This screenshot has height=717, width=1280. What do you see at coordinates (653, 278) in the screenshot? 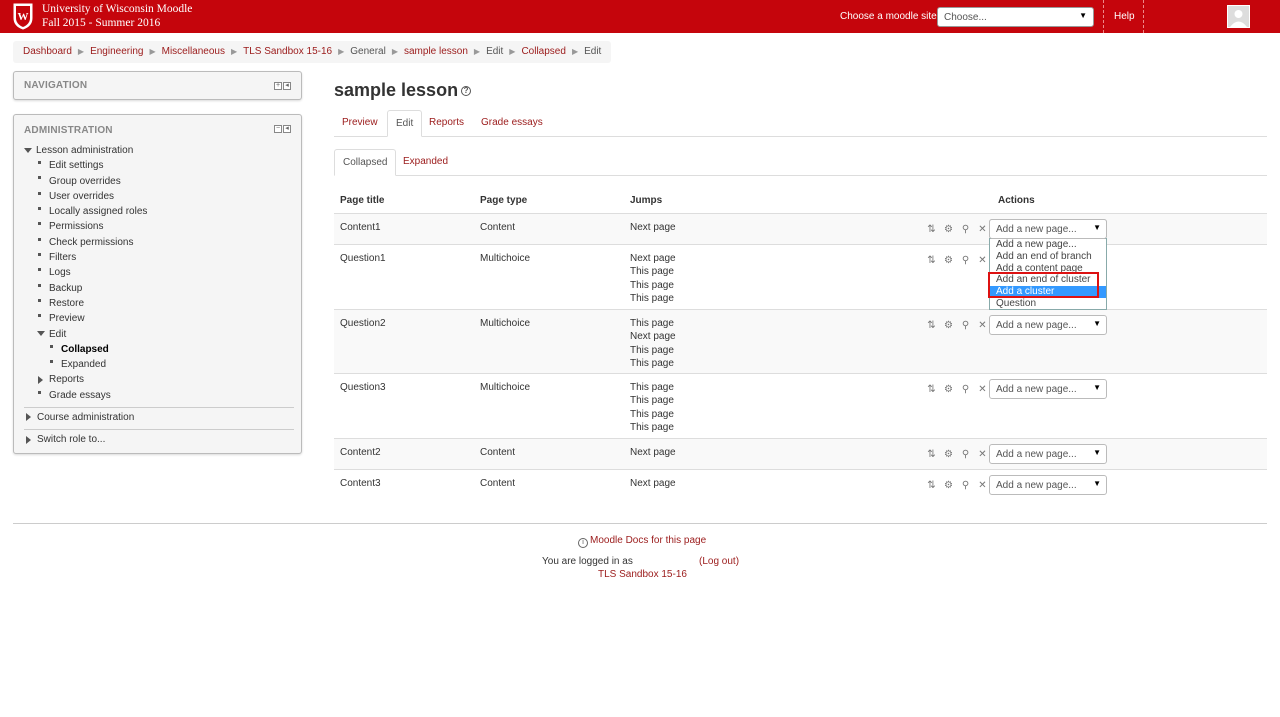
I see `jumps-cell: Next page This page This page This page` at bounding box center [653, 278].